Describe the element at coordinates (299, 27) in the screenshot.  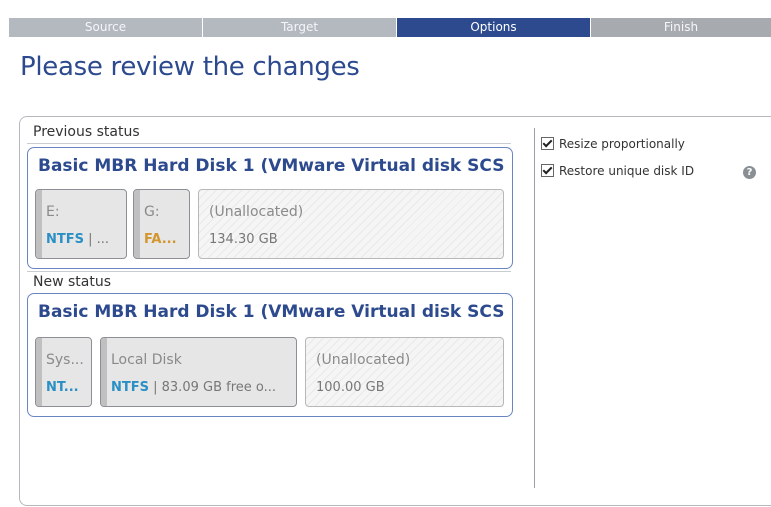
I see `step-target: Target` at that location.